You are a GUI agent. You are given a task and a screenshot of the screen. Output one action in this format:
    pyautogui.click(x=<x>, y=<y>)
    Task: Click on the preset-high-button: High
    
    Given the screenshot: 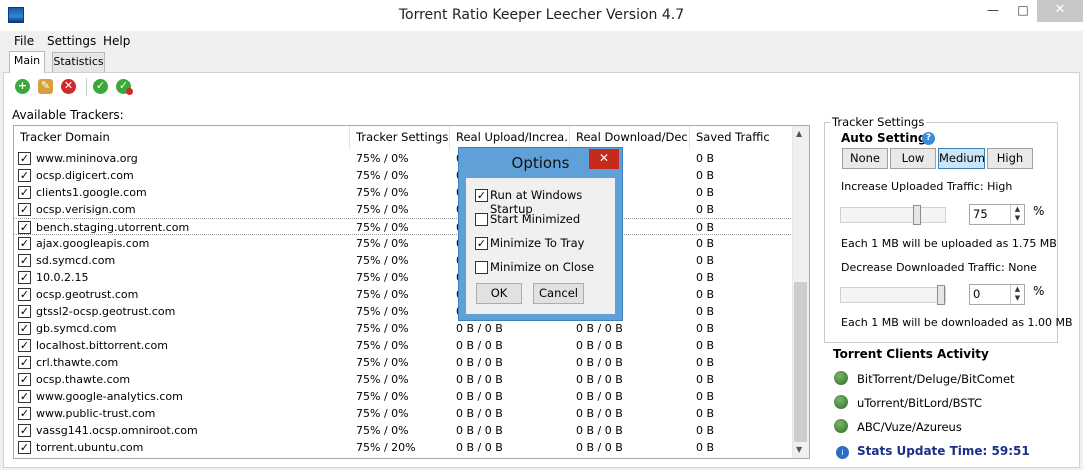 What is the action you would take?
    pyautogui.click(x=1010, y=158)
    